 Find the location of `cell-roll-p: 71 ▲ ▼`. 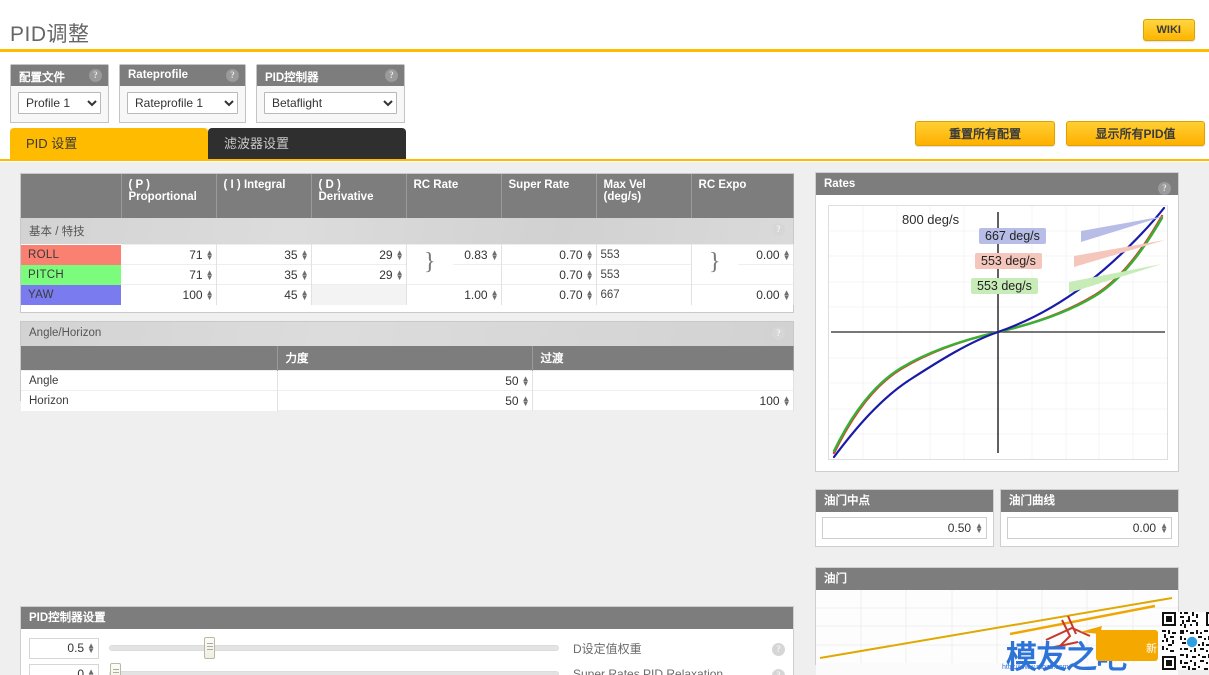

cell-roll-p: 71 ▲ ▼ is located at coordinates (169, 254).